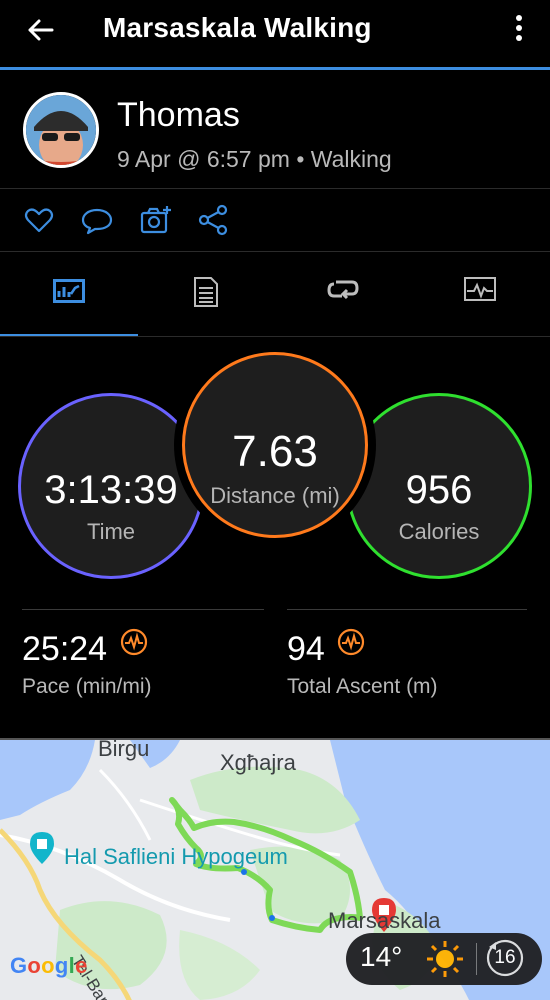 This screenshot has width=550, height=1000. I want to click on wind-speed: 16, so click(505, 957).